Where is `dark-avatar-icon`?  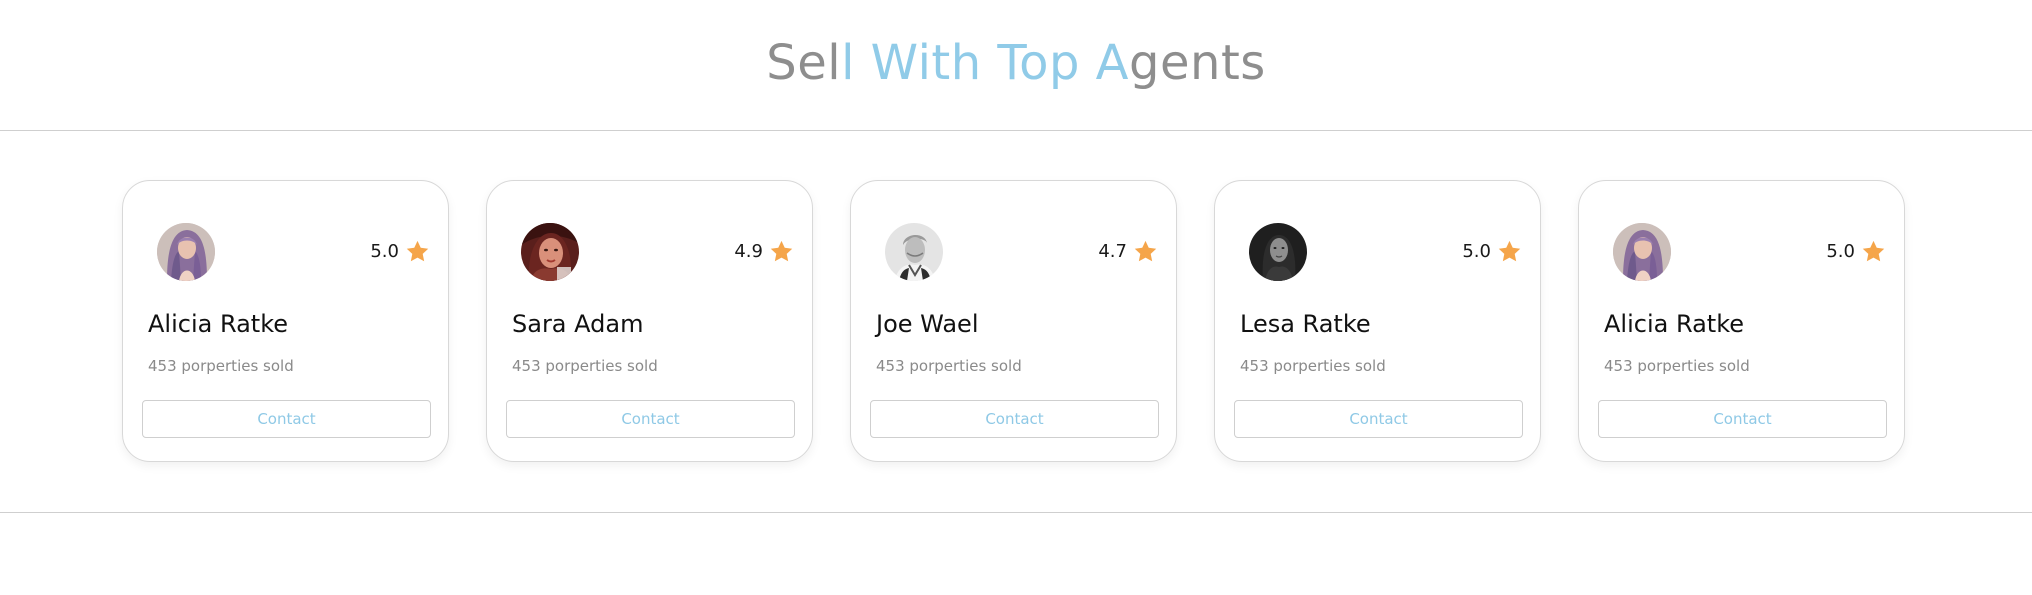
dark-avatar-icon is located at coordinates (1278, 252).